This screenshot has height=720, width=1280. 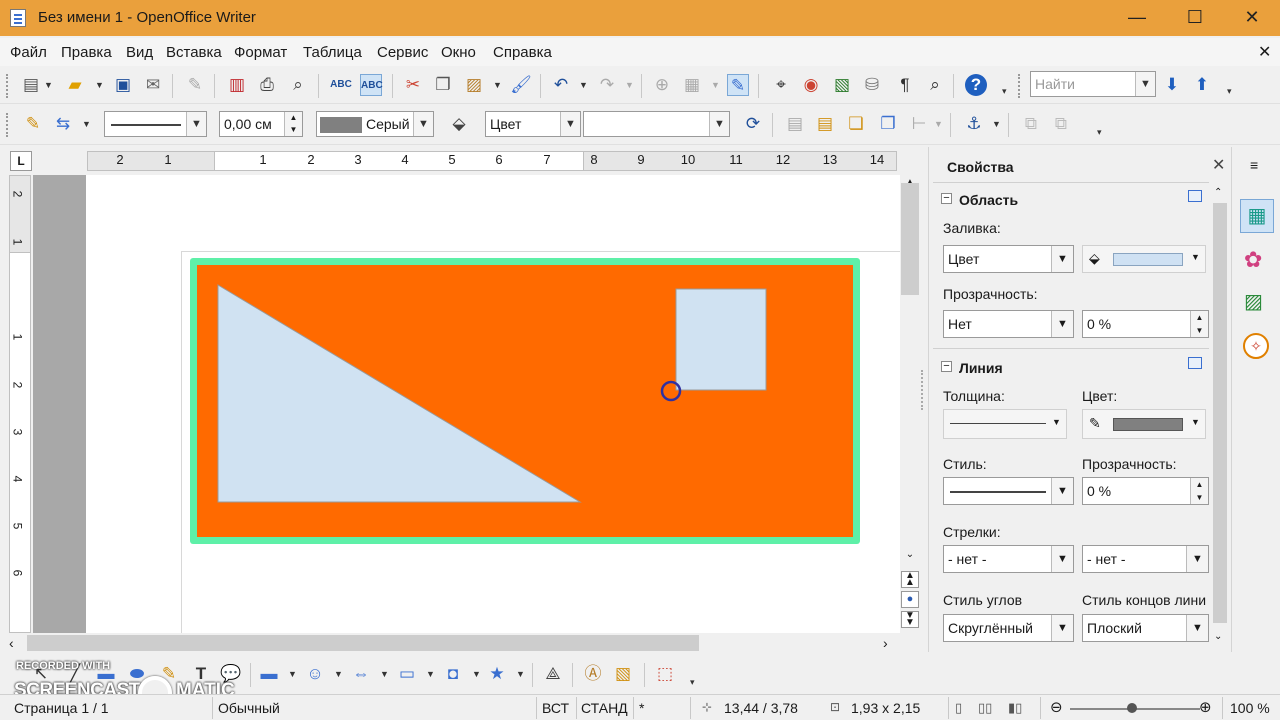 What do you see at coordinates (361, 674) in the screenshot?
I see `block-arrows-icon: ⇔` at bounding box center [361, 674].